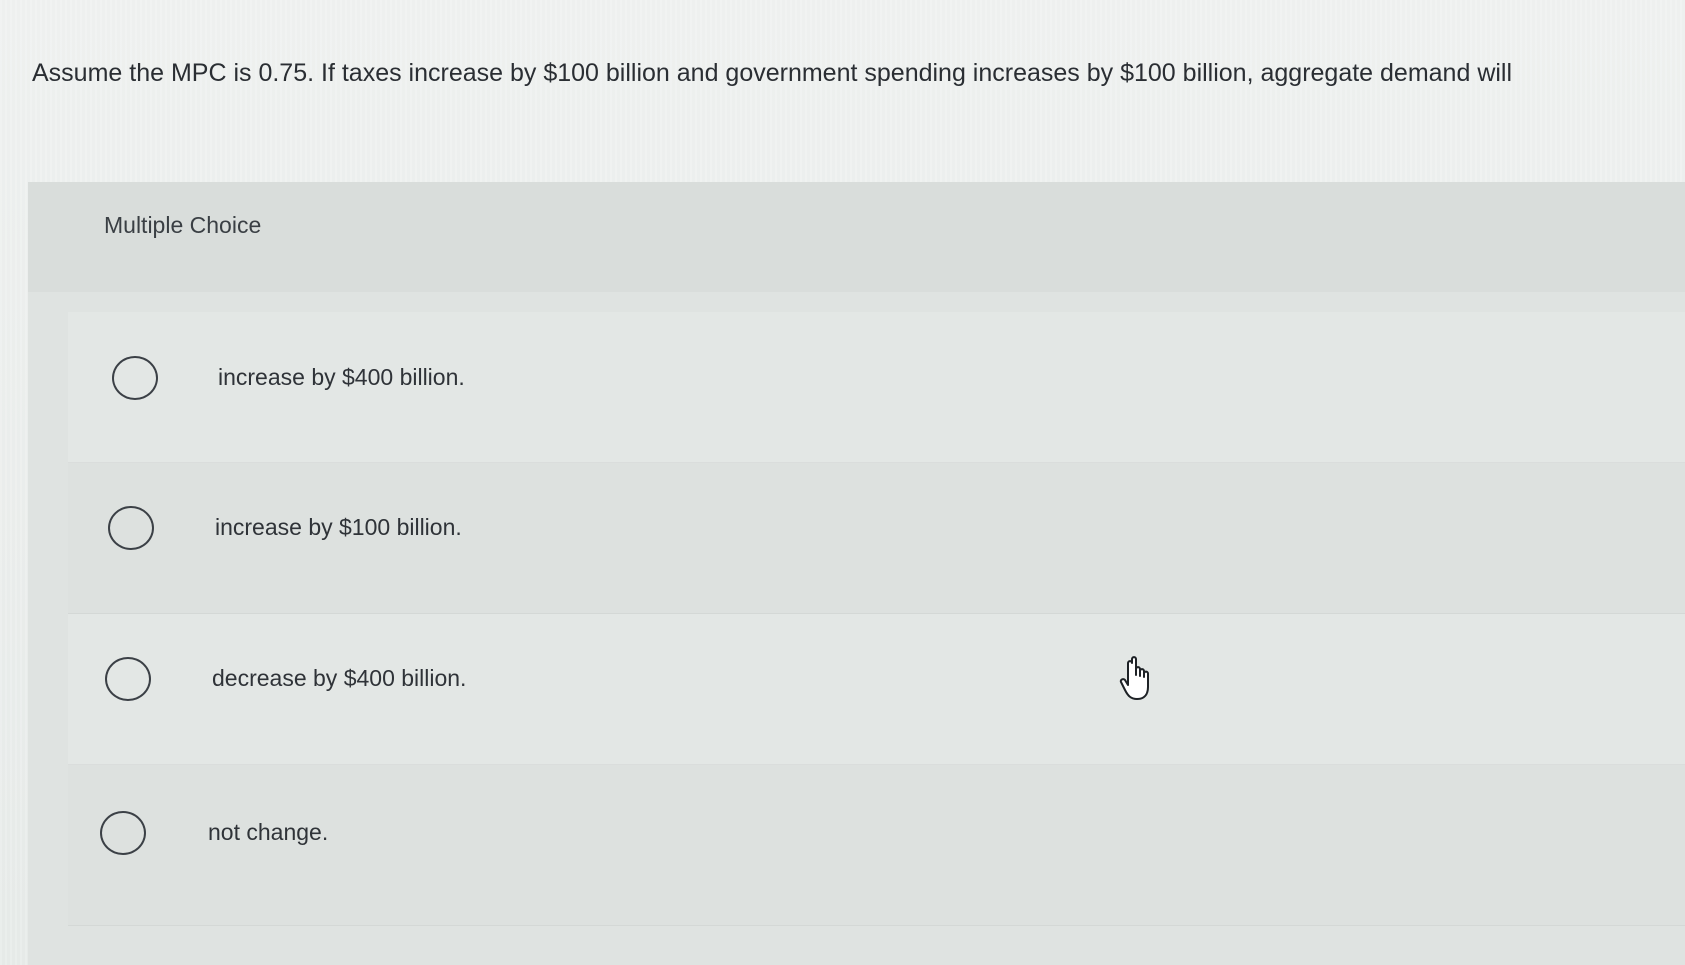  What do you see at coordinates (856, 237) in the screenshot?
I see `multiple-choice-header: Multiple Choice` at bounding box center [856, 237].